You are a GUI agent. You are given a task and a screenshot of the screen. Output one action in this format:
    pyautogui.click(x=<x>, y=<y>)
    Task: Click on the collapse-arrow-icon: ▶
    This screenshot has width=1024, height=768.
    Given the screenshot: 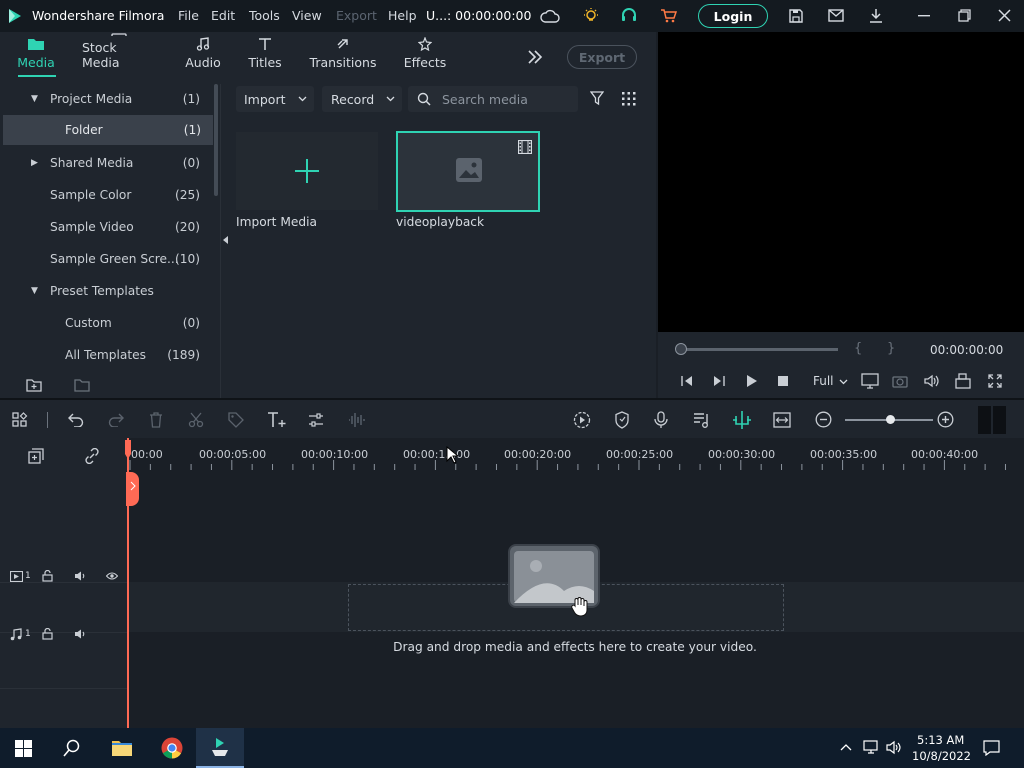 What is the action you would take?
    pyautogui.click(x=34, y=163)
    